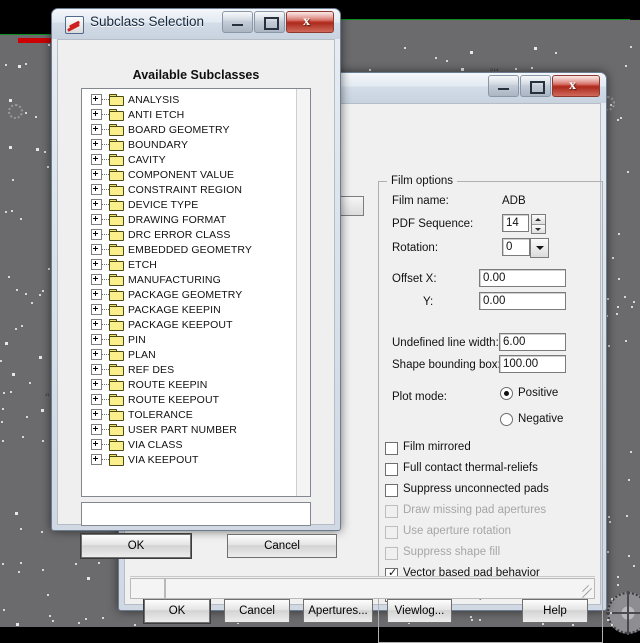 The height and width of the screenshot is (643, 640). Describe the element at coordinates (196, 354) in the screenshot. I see `subclass-tree-item: PLAN` at that location.